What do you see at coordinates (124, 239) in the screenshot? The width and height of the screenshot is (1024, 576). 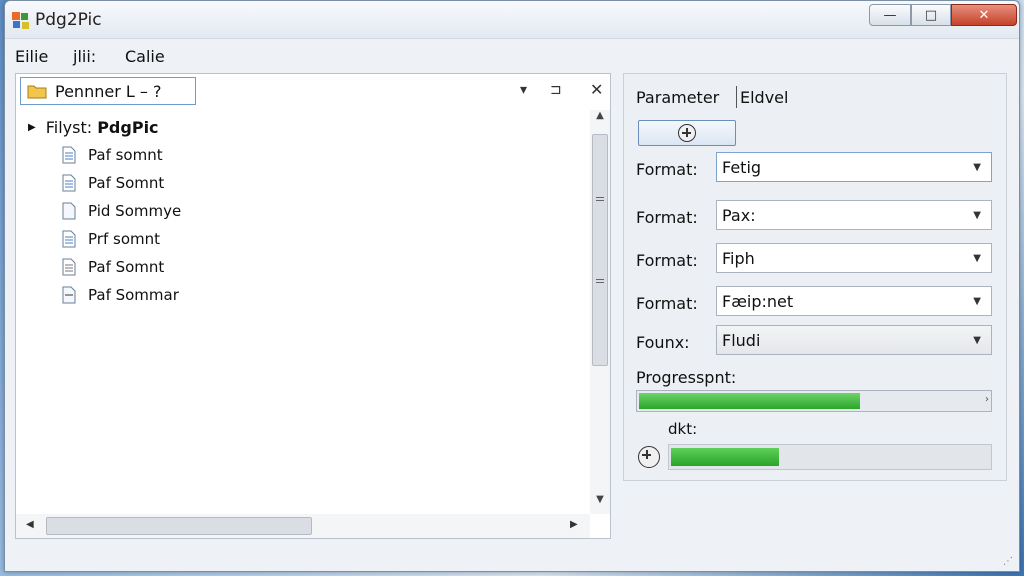 I see `item-label: Prf somnt` at bounding box center [124, 239].